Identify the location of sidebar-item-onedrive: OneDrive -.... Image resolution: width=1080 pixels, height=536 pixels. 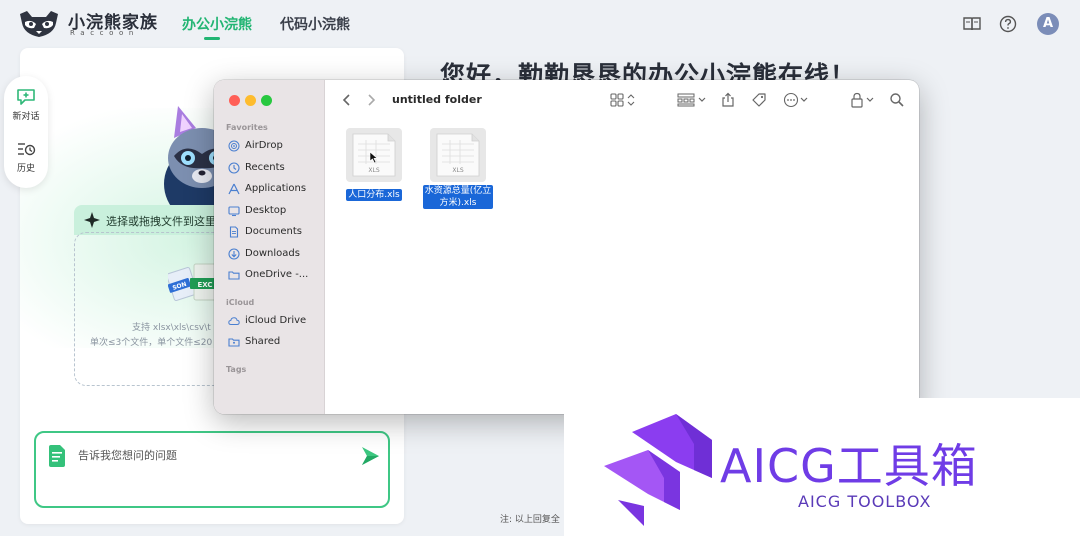
(275, 275).